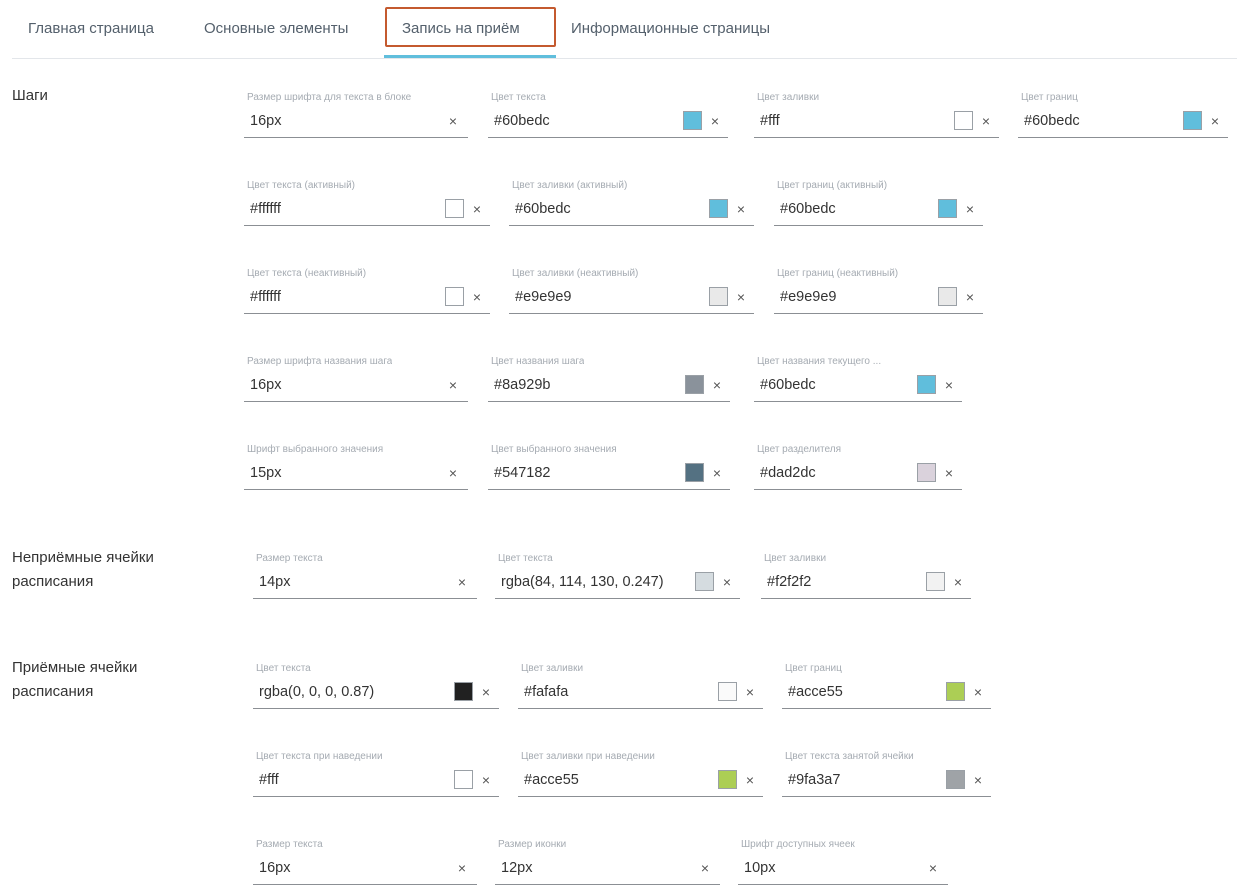  Describe the element at coordinates (838, 273) in the screenshot. I see `field-label: Цвет границ (неактивный)` at that location.